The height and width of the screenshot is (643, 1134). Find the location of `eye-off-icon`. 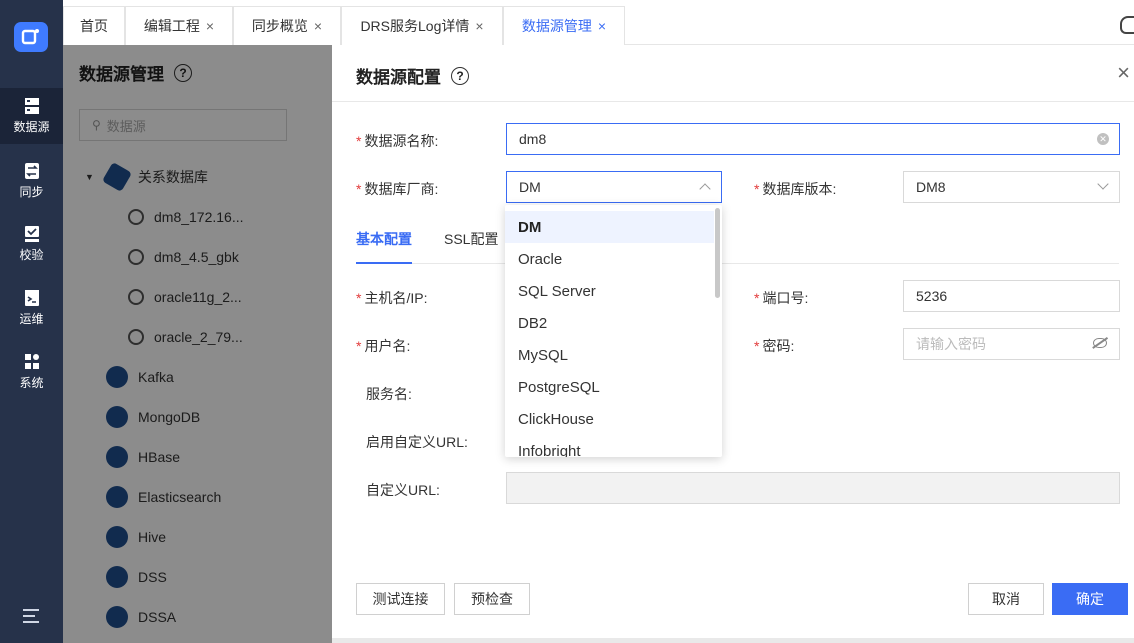

eye-off-icon is located at coordinates (1100, 343).